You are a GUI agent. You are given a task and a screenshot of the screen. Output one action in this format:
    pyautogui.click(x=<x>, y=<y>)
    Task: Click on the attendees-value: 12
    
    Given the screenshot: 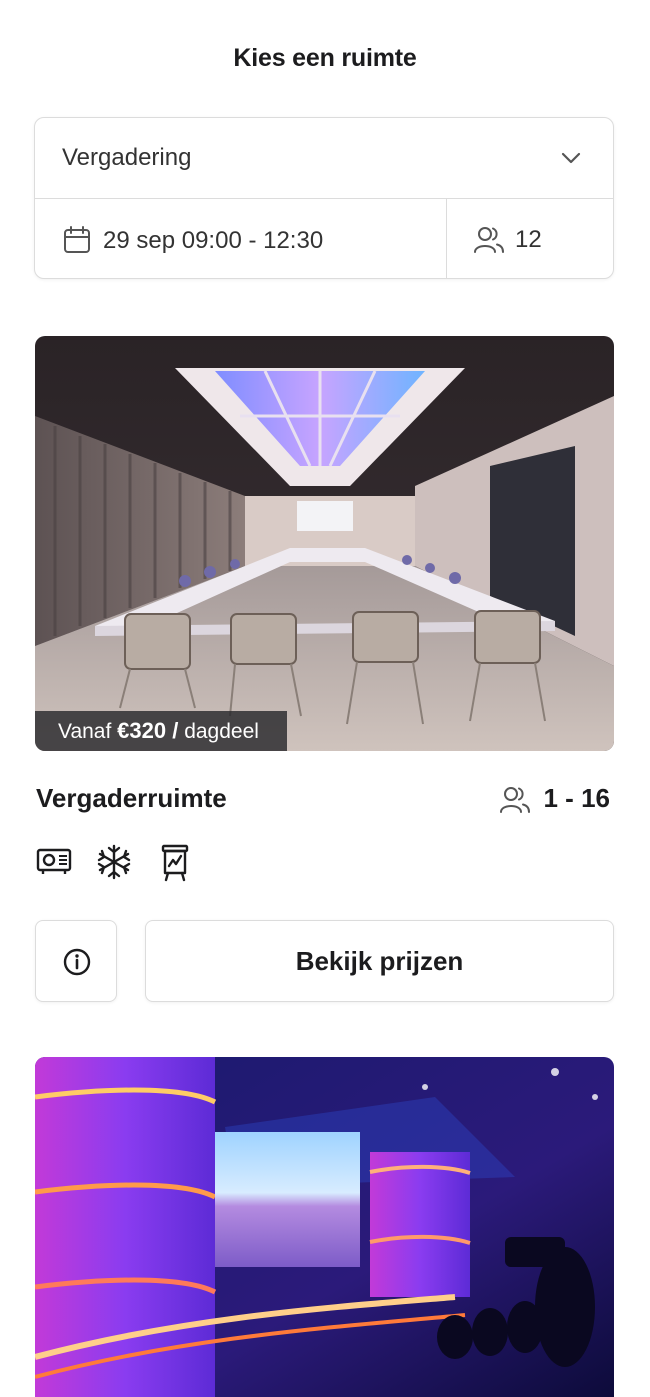 What is the action you would take?
    pyautogui.click(x=528, y=239)
    